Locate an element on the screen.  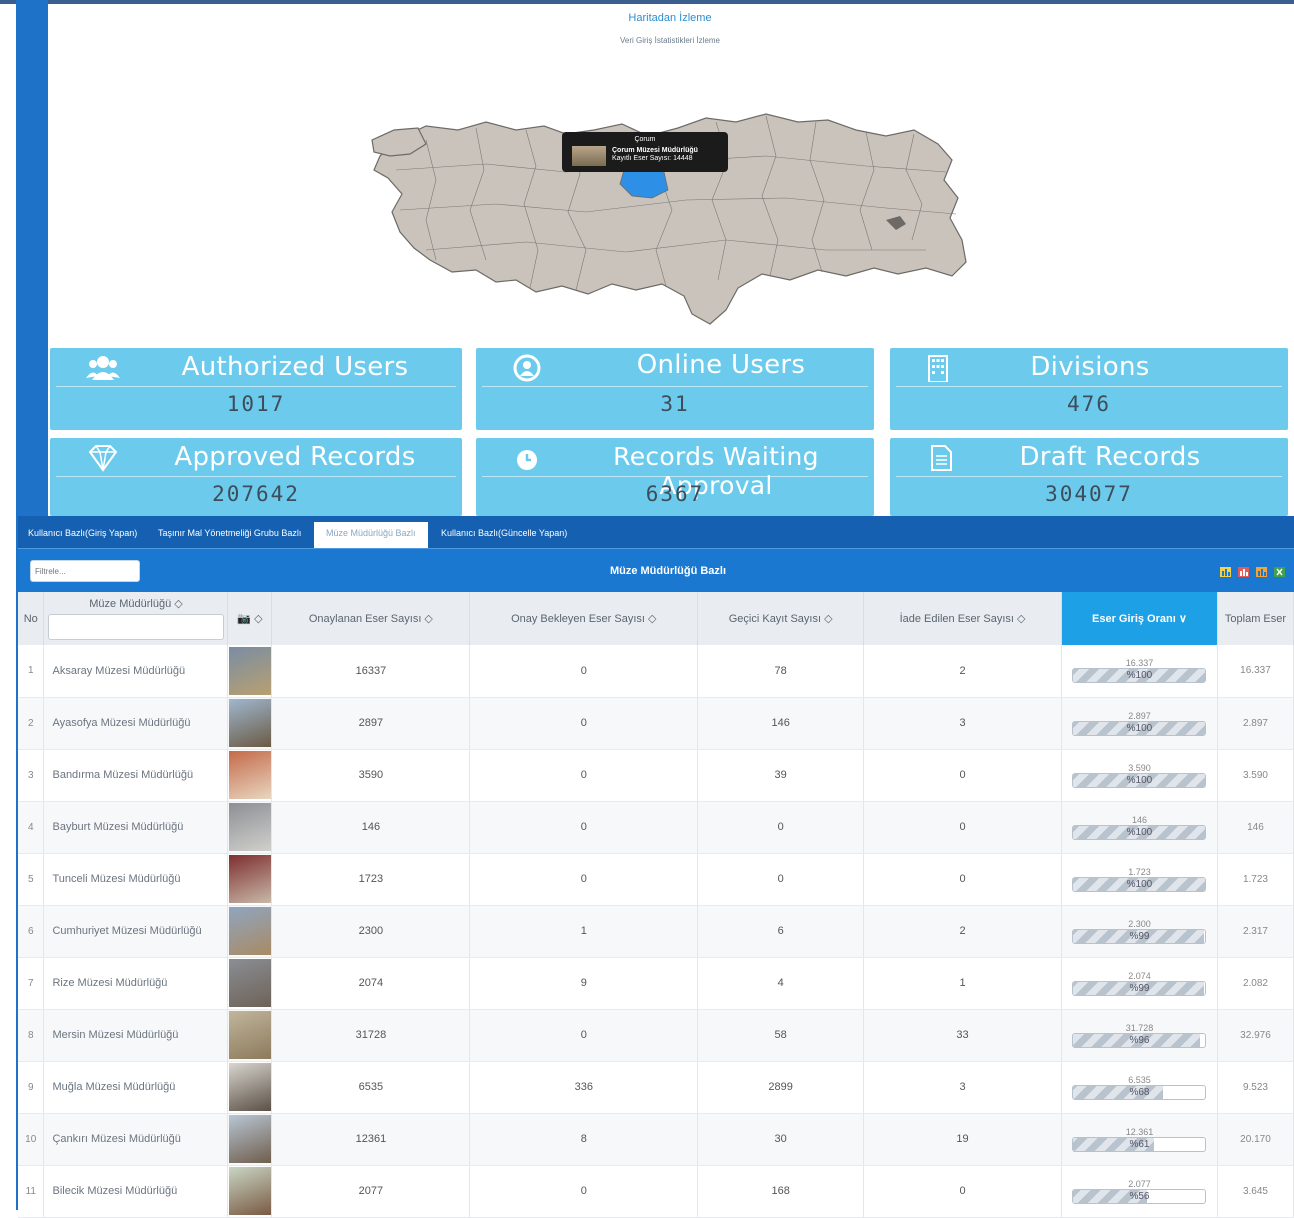
tooltip-city: Çorum is located at coordinates (645, 139).